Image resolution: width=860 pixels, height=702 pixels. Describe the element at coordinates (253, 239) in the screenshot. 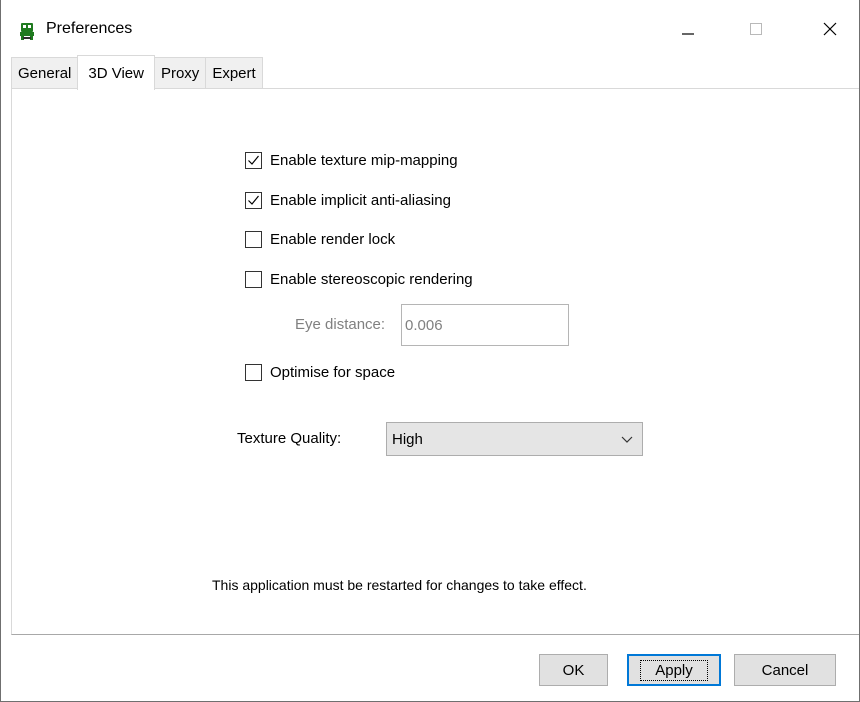

I see `render-lock-checkbox` at that location.